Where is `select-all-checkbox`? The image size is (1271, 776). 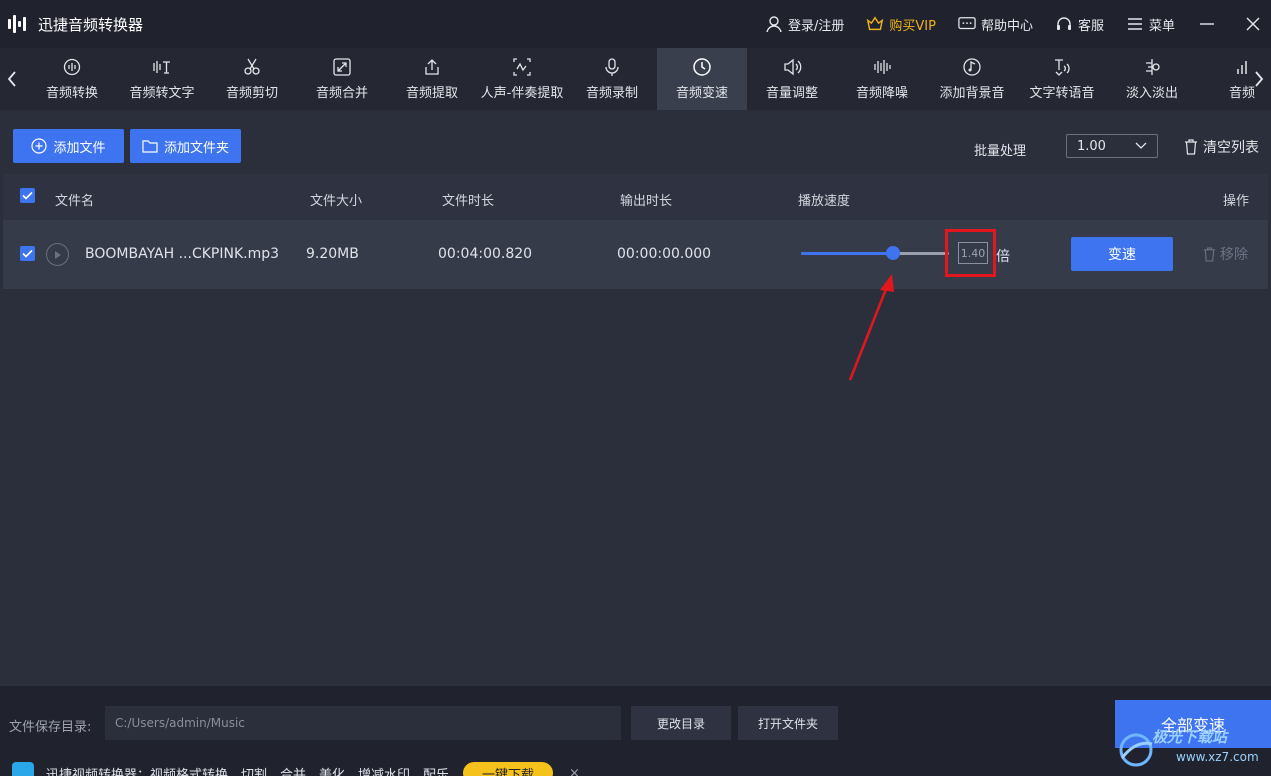
select-all-checkbox is located at coordinates (27, 195).